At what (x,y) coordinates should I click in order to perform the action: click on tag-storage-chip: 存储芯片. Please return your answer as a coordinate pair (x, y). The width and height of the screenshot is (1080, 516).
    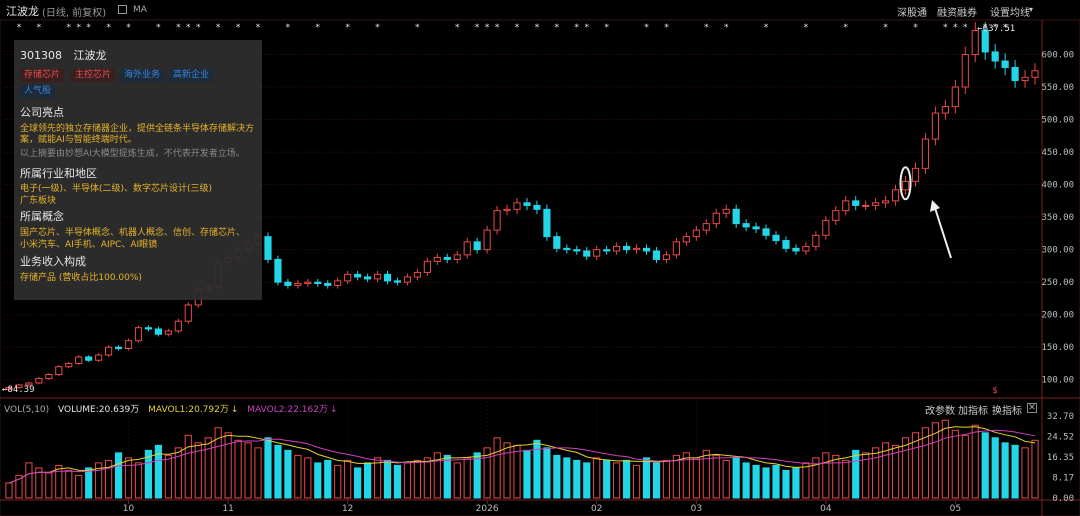
    Looking at the image, I should click on (42, 75).